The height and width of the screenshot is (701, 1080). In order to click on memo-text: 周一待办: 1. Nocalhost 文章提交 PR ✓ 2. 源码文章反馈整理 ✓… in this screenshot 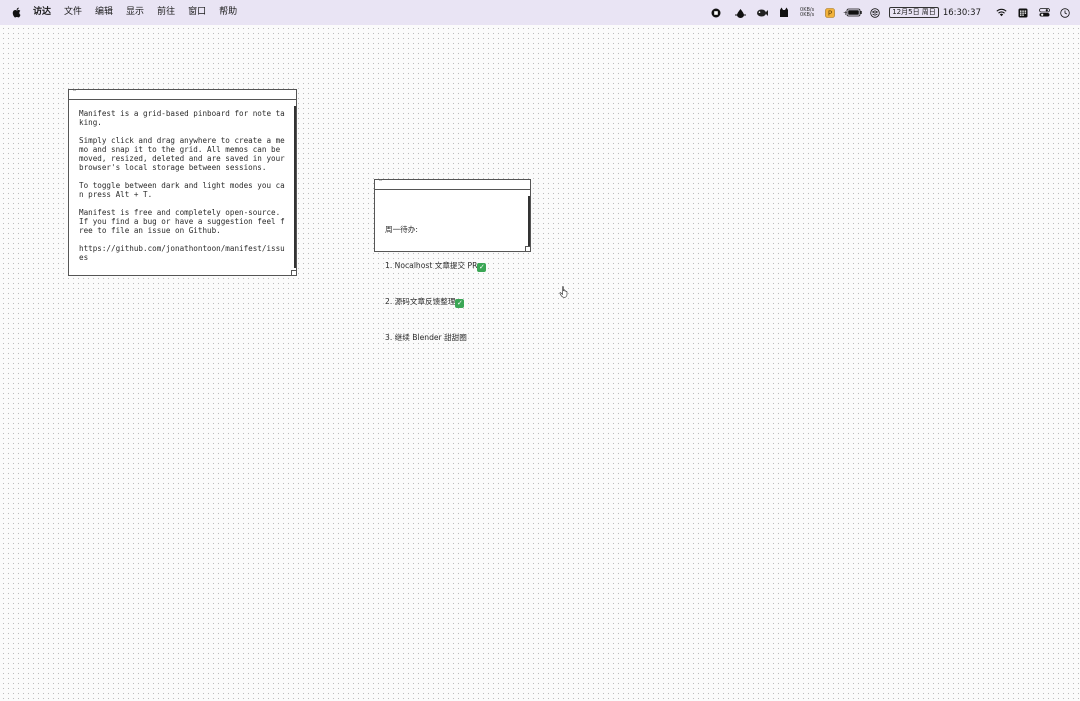, I will do `click(452, 279)`.